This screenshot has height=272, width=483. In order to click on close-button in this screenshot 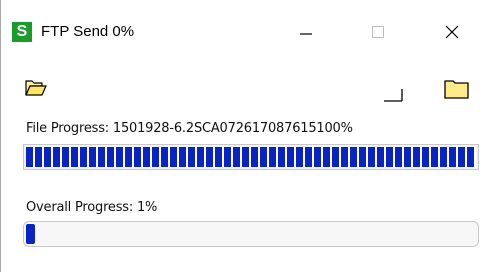, I will do `click(452, 31)`.